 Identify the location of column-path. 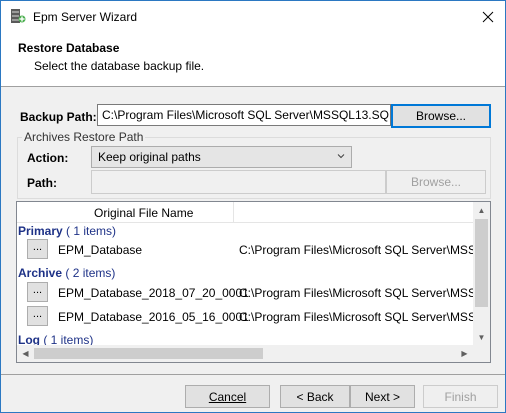
(356, 212).